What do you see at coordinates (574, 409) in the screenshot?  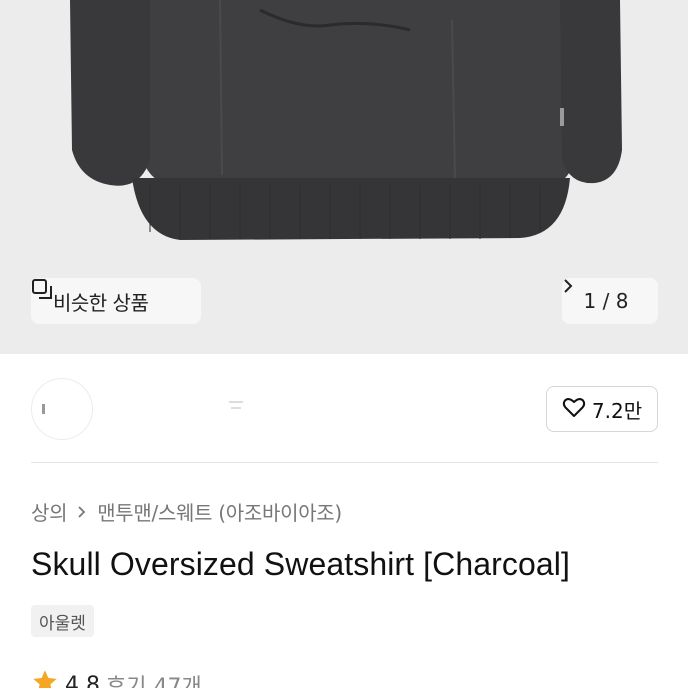 I see `heart-icon` at bounding box center [574, 409].